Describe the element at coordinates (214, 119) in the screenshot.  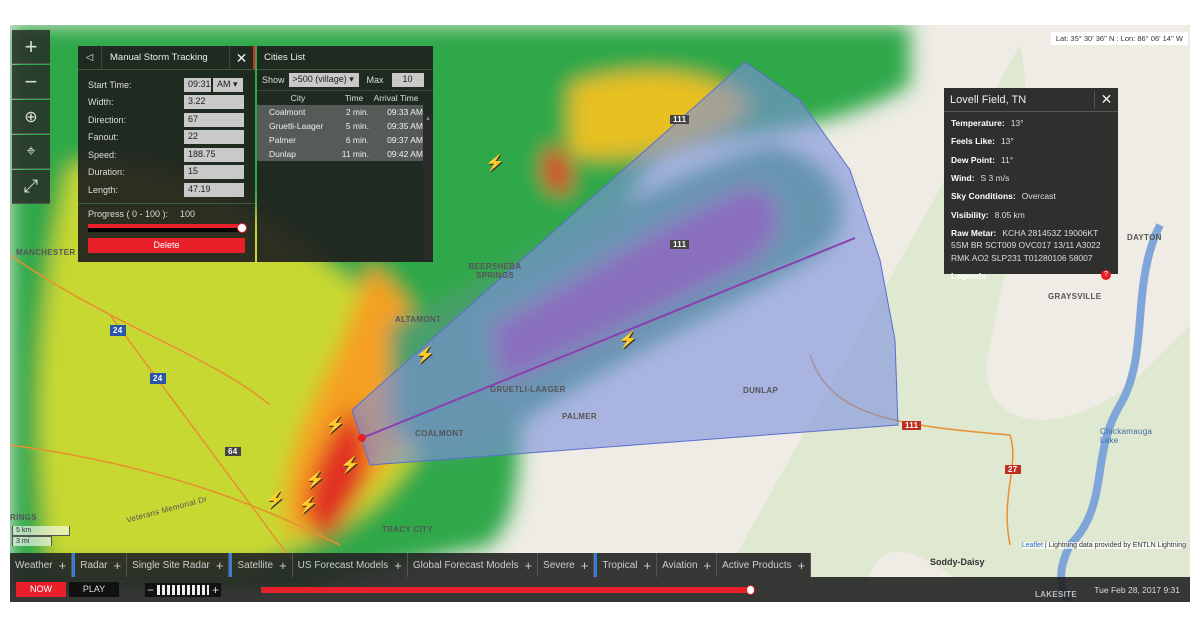
I see `field-input: 67` at that location.